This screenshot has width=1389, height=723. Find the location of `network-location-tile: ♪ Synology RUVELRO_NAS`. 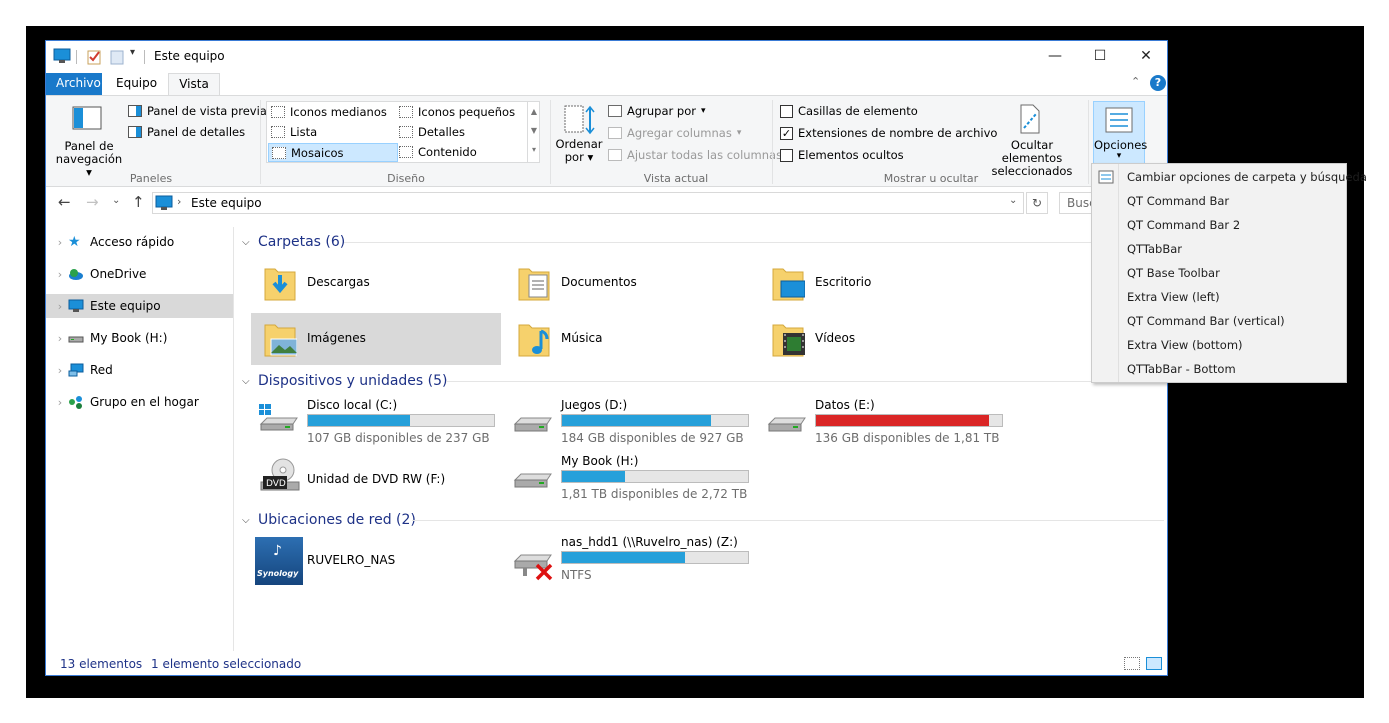

network-location-tile: ♪ Synology RUVELRO_NAS is located at coordinates (376, 561).